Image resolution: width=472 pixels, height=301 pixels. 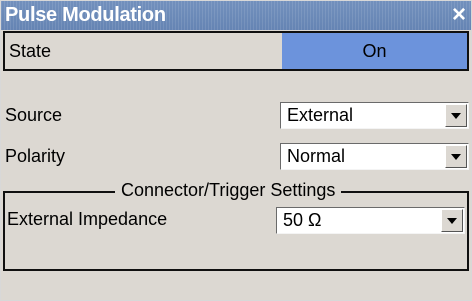 What do you see at coordinates (374, 115) in the screenshot?
I see `source-select: External` at bounding box center [374, 115].